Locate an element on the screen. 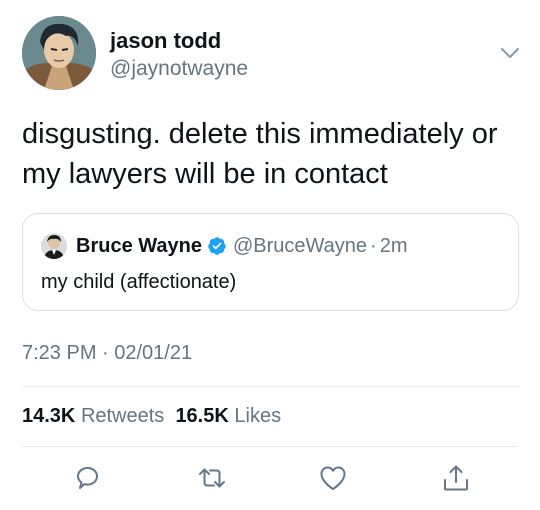 The width and height of the screenshot is (540, 510). author-handle: @jaynotwayne is located at coordinates (179, 69).